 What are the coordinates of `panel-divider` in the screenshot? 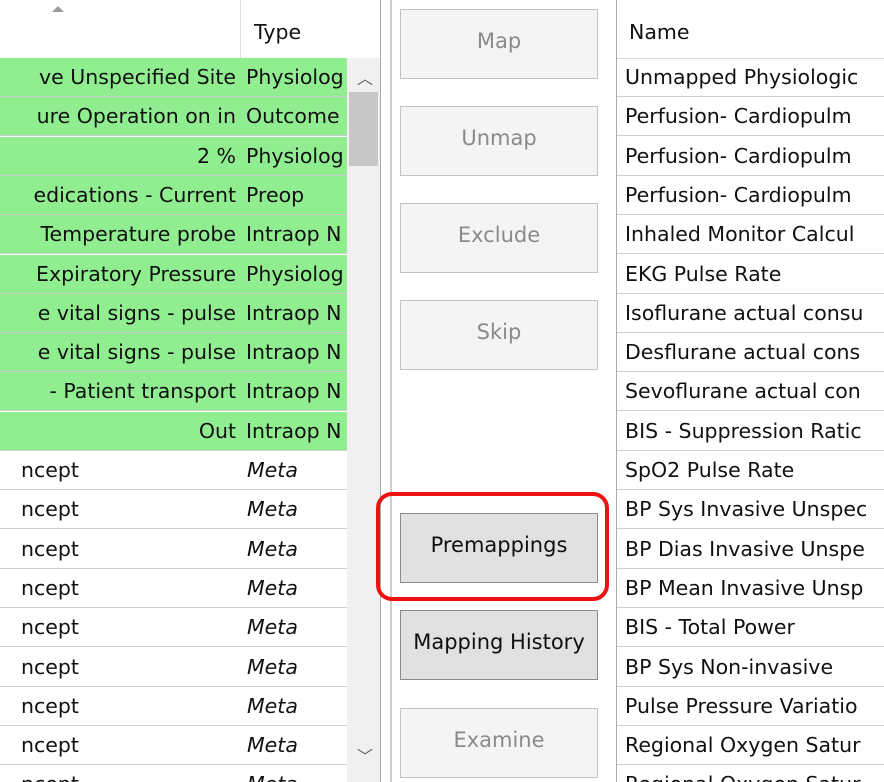 It's located at (391, 391).